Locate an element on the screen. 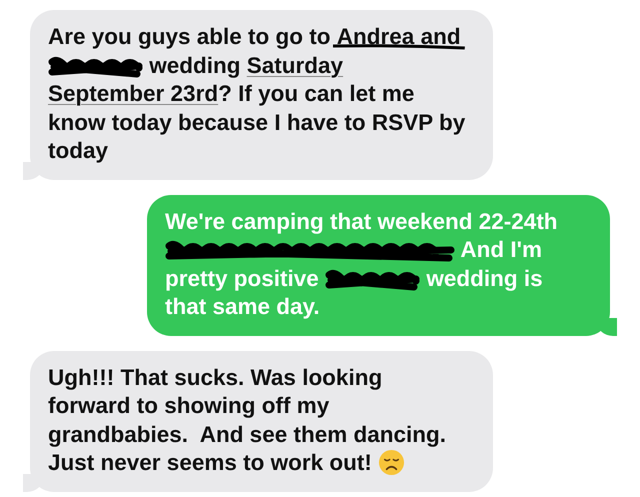  date-link: Saturday is located at coordinates (295, 65).